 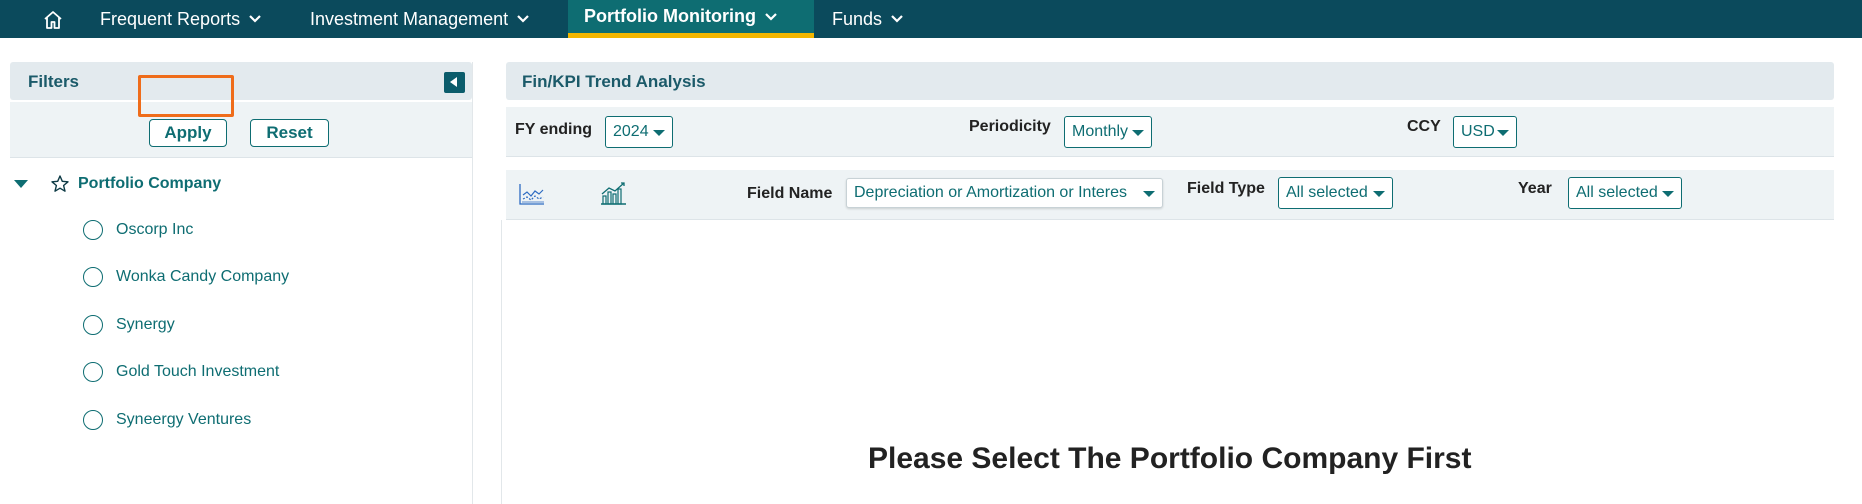 I want to click on line-chart-icon, so click(x=532, y=194).